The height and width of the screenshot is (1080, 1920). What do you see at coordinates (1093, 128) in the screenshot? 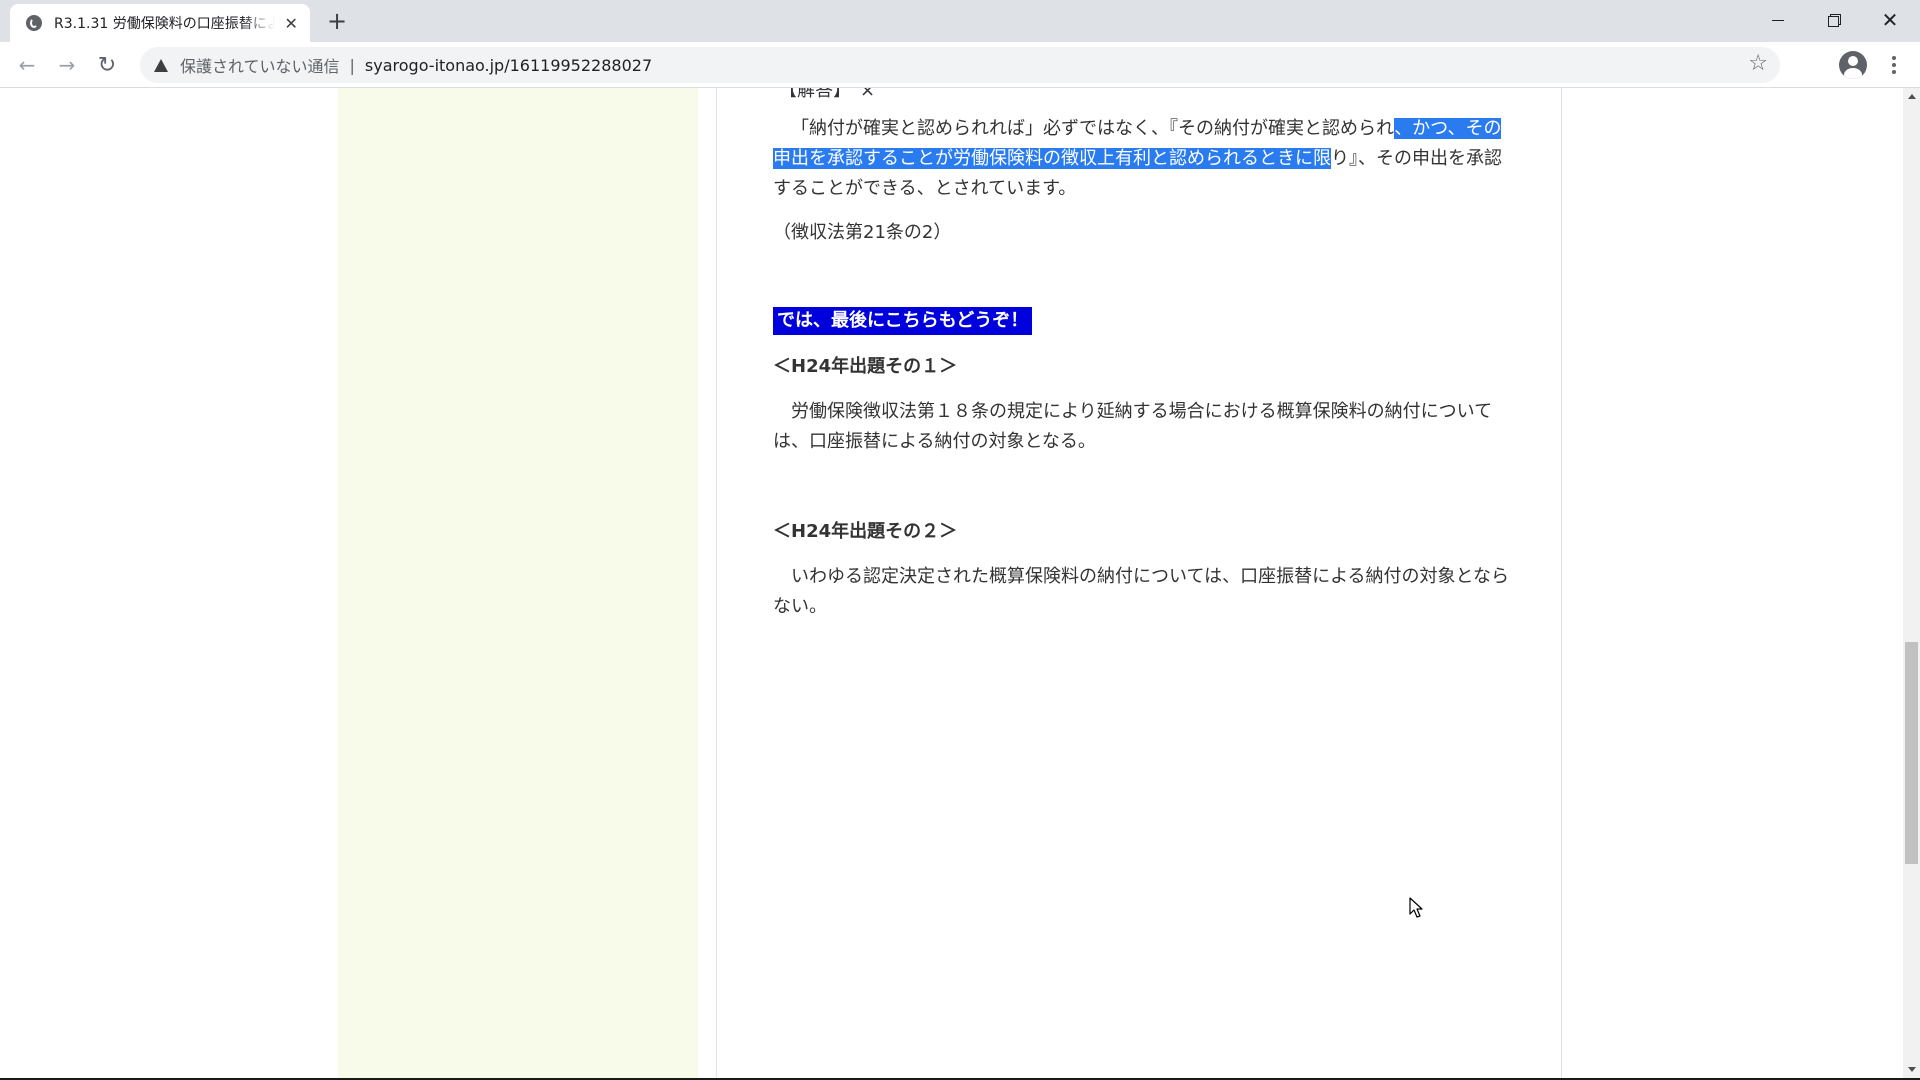
I see `explanation-text: 「納付が確実と認められれば」必ずではなく、『その納付が確実と認められ` at bounding box center [1093, 128].